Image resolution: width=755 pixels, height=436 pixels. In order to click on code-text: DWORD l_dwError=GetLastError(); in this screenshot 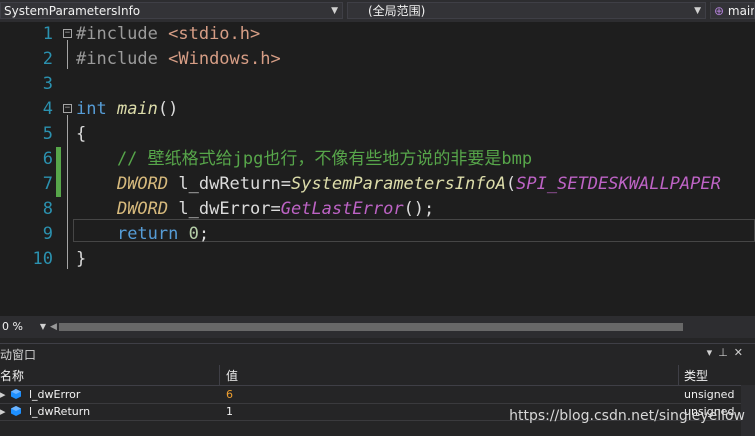, I will do `click(255, 209)`.